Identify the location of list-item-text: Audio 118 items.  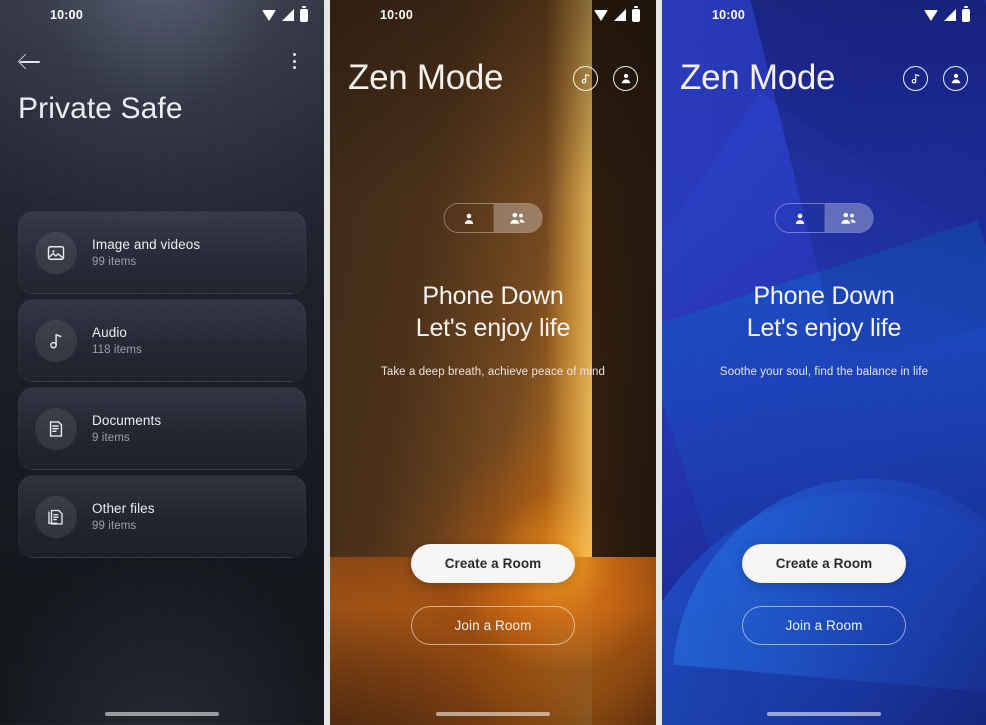
(117, 340).